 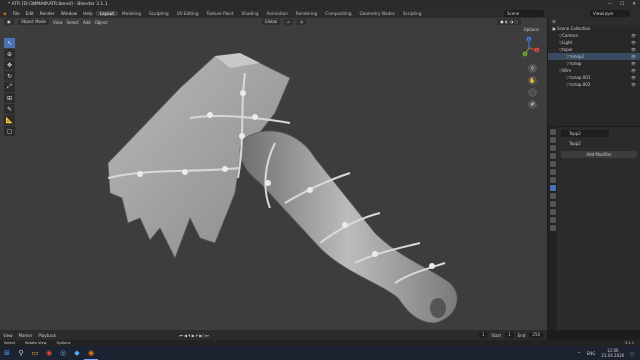 I want to click on object-name-field: Topp2, so click(x=585, y=133).